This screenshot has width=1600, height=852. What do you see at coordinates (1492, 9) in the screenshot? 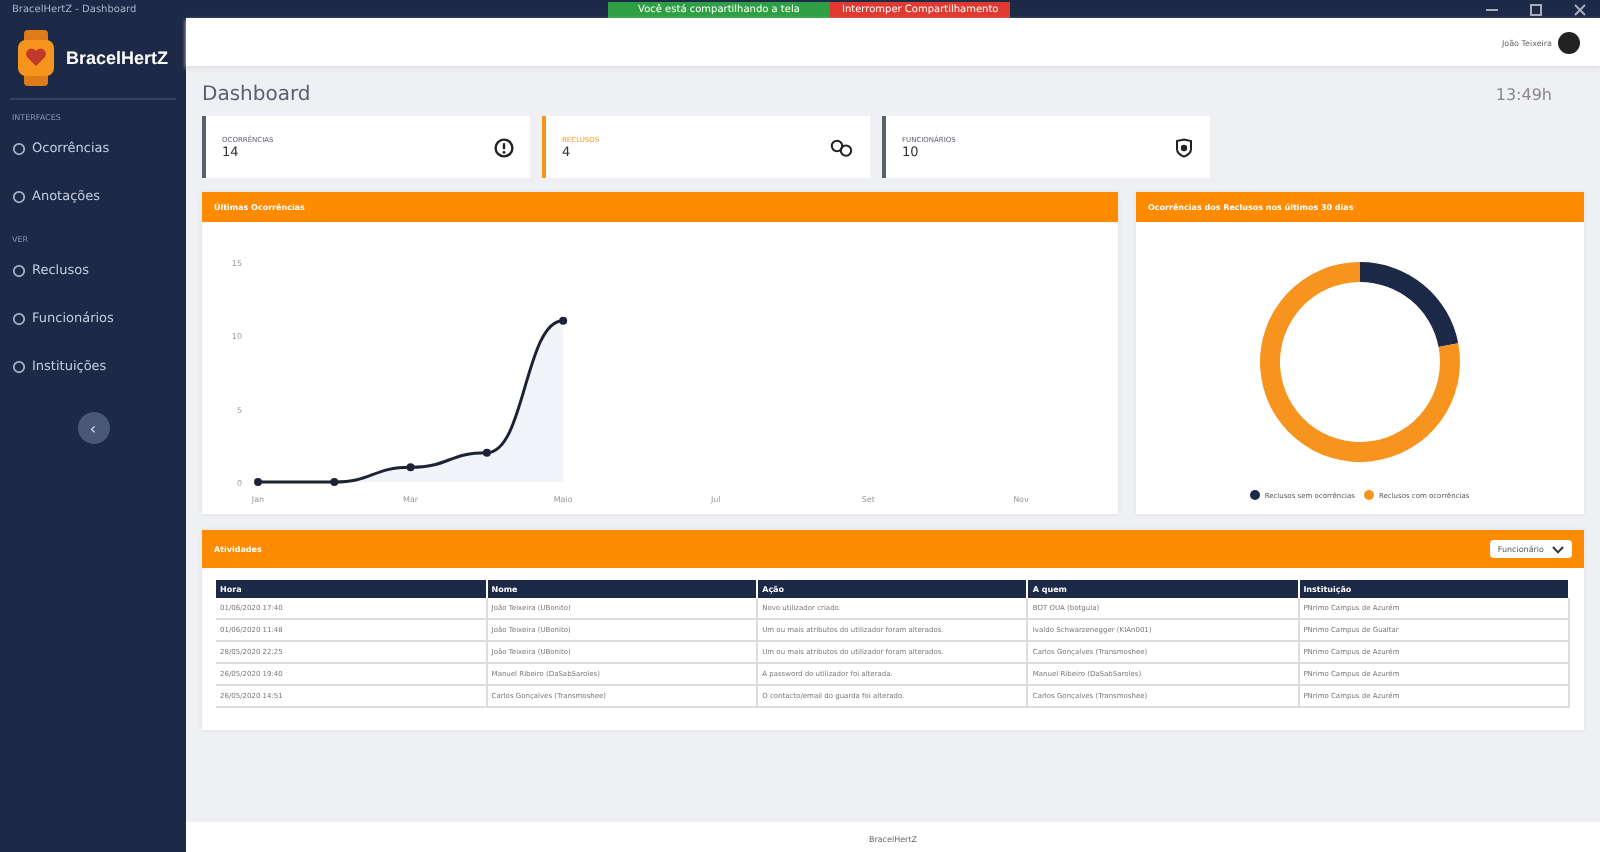
I see `minimize-icon` at bounding box center [1492, 9].